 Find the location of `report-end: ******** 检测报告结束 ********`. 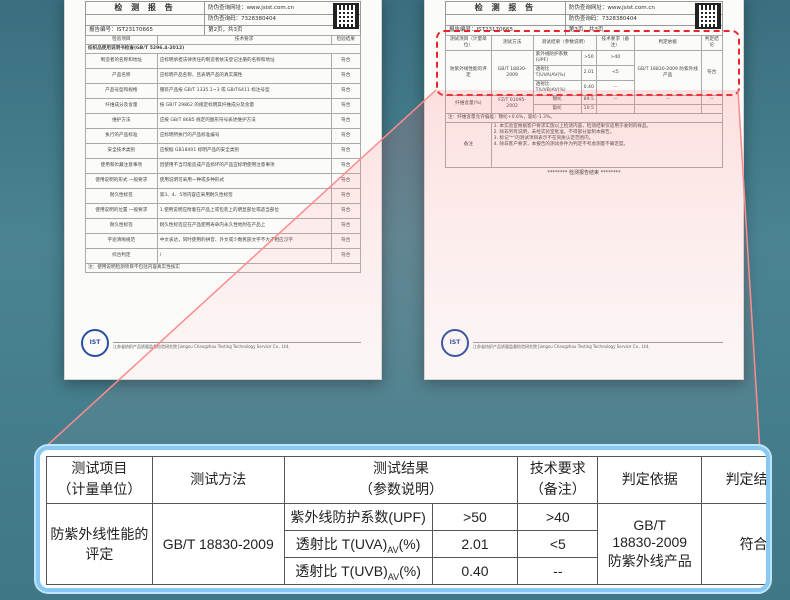

report-end: ******** 检测报告结束 ******** is located at coordinates (584, 172).